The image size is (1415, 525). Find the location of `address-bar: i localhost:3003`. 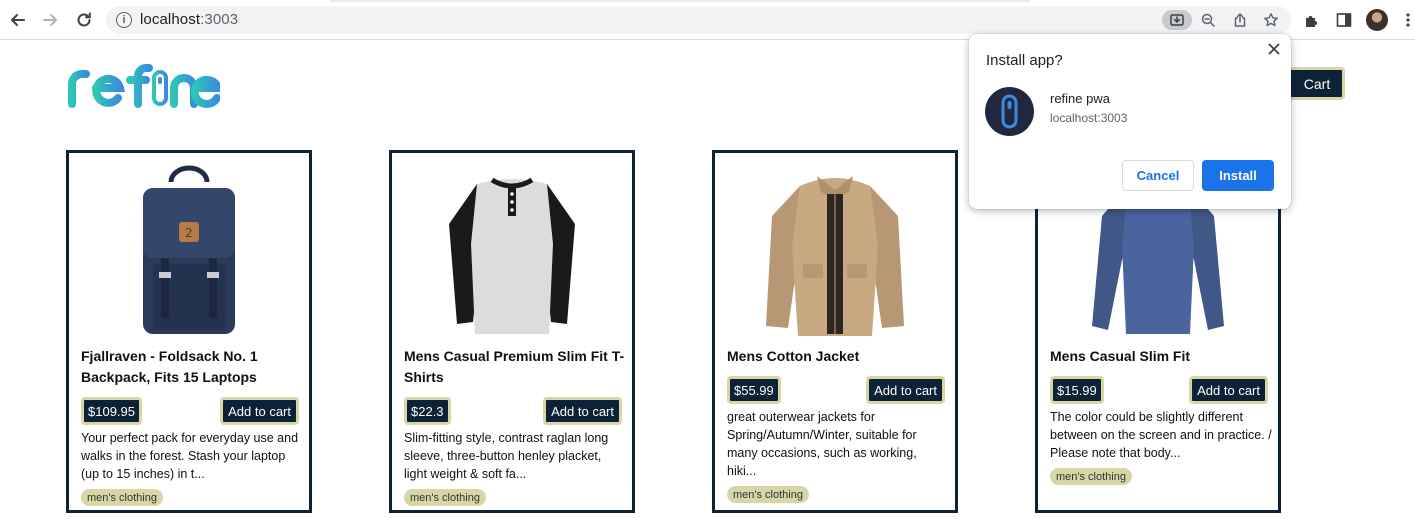

address-bar: i localhost:3003 is located at coordinates (698, 20).